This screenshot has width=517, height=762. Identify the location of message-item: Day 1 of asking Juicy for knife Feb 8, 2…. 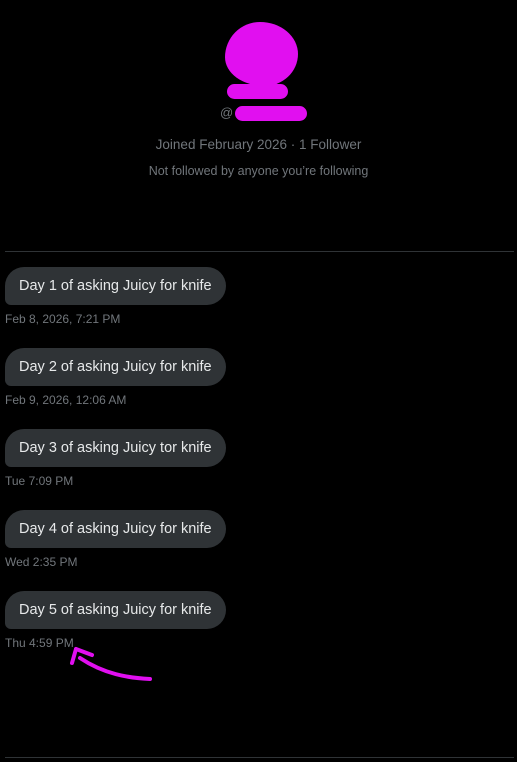
(255, 307).